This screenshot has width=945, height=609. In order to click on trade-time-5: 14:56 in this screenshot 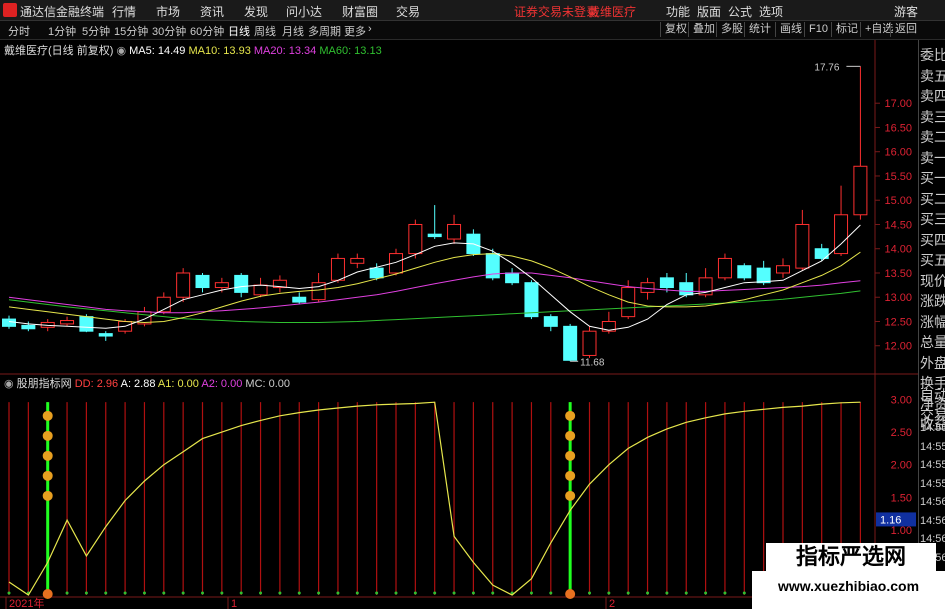, I will do `click(932, 520)`.